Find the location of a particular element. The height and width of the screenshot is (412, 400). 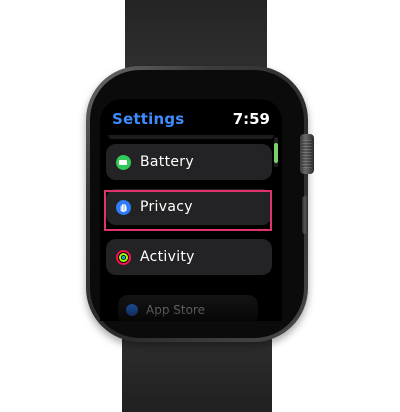

scroll-indicator is located at coordinates (276, 152).